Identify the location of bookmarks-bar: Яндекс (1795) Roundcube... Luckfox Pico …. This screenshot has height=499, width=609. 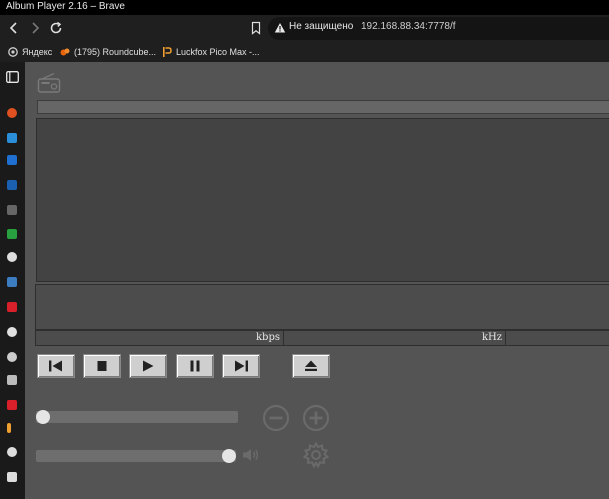
(304, 52).